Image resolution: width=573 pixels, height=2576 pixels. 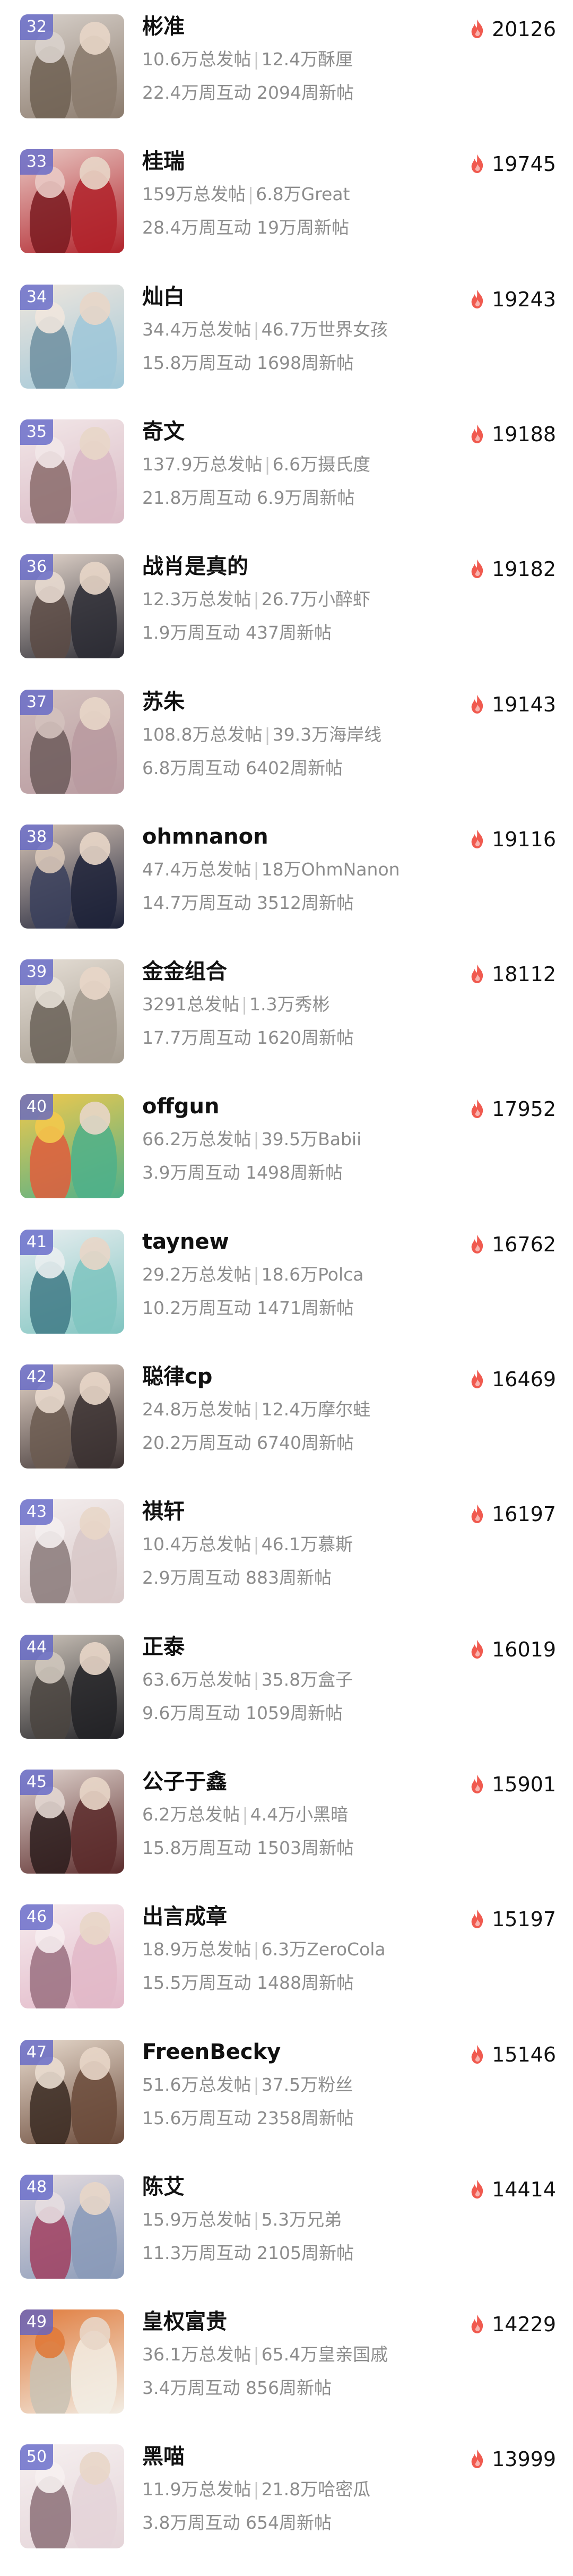 What do you see at coordinates (72, 66) in the screenshot?
I see `cp-cover-image: 32` at bounding box center [72, 66].